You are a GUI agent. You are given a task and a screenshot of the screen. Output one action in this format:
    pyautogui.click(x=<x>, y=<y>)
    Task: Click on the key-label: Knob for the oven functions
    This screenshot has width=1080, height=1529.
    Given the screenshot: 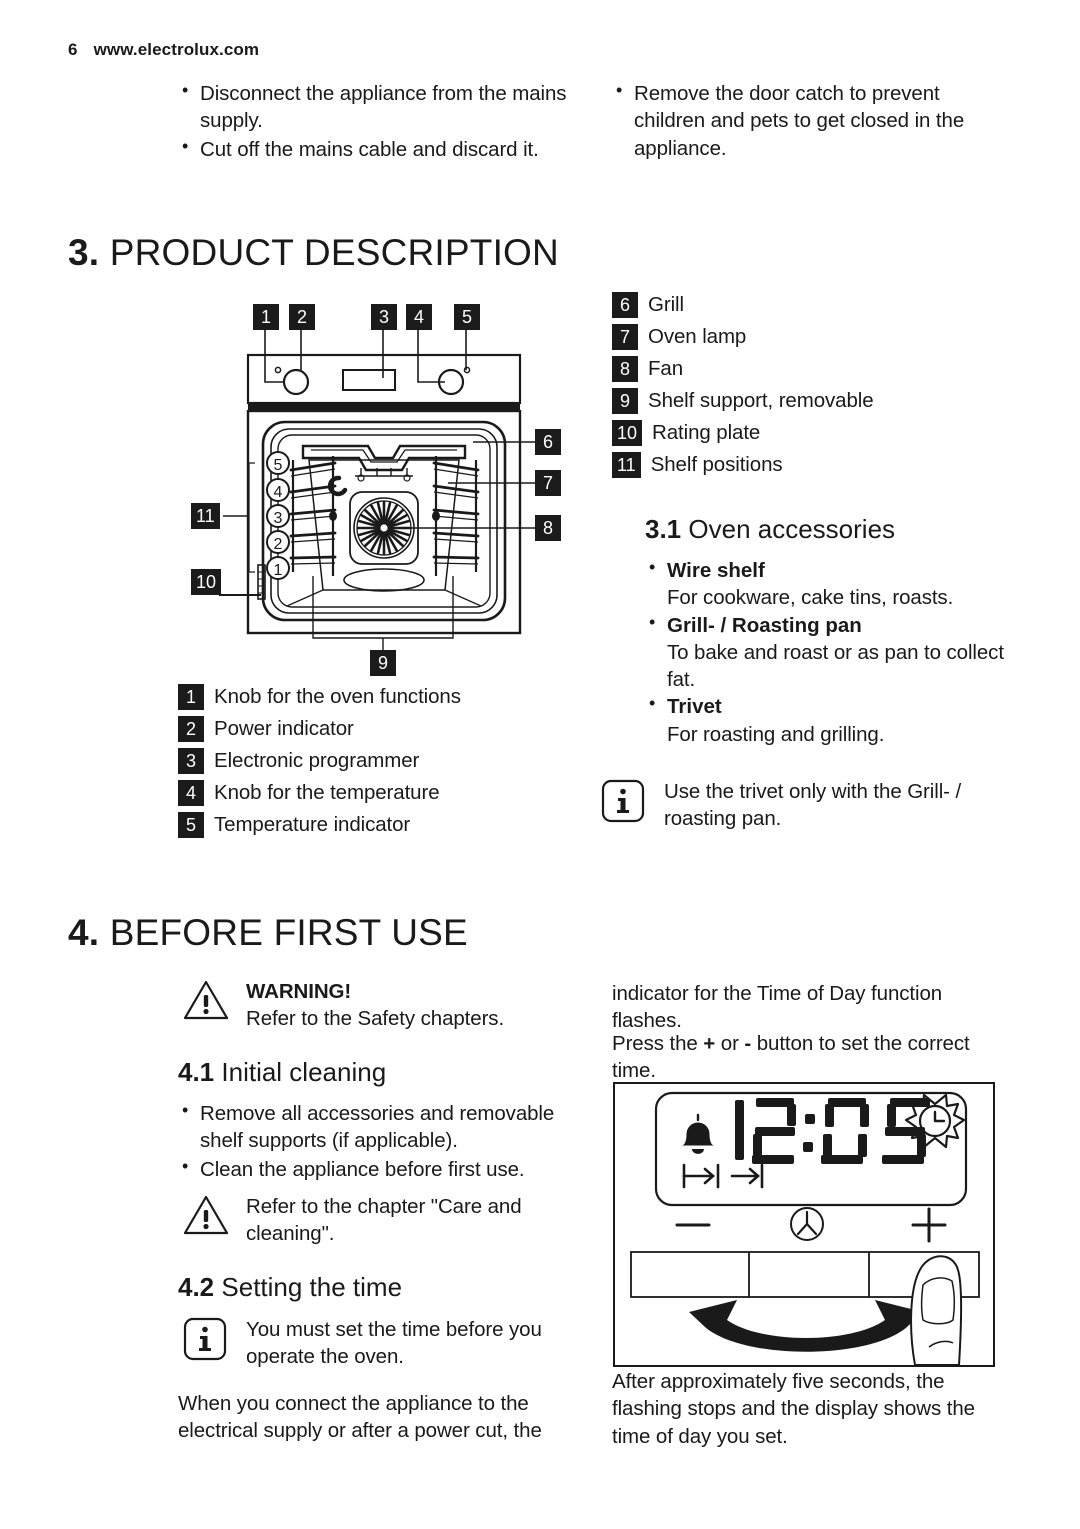 What is the action you would take?
    pyautogui.click(x=337, y=696)
    